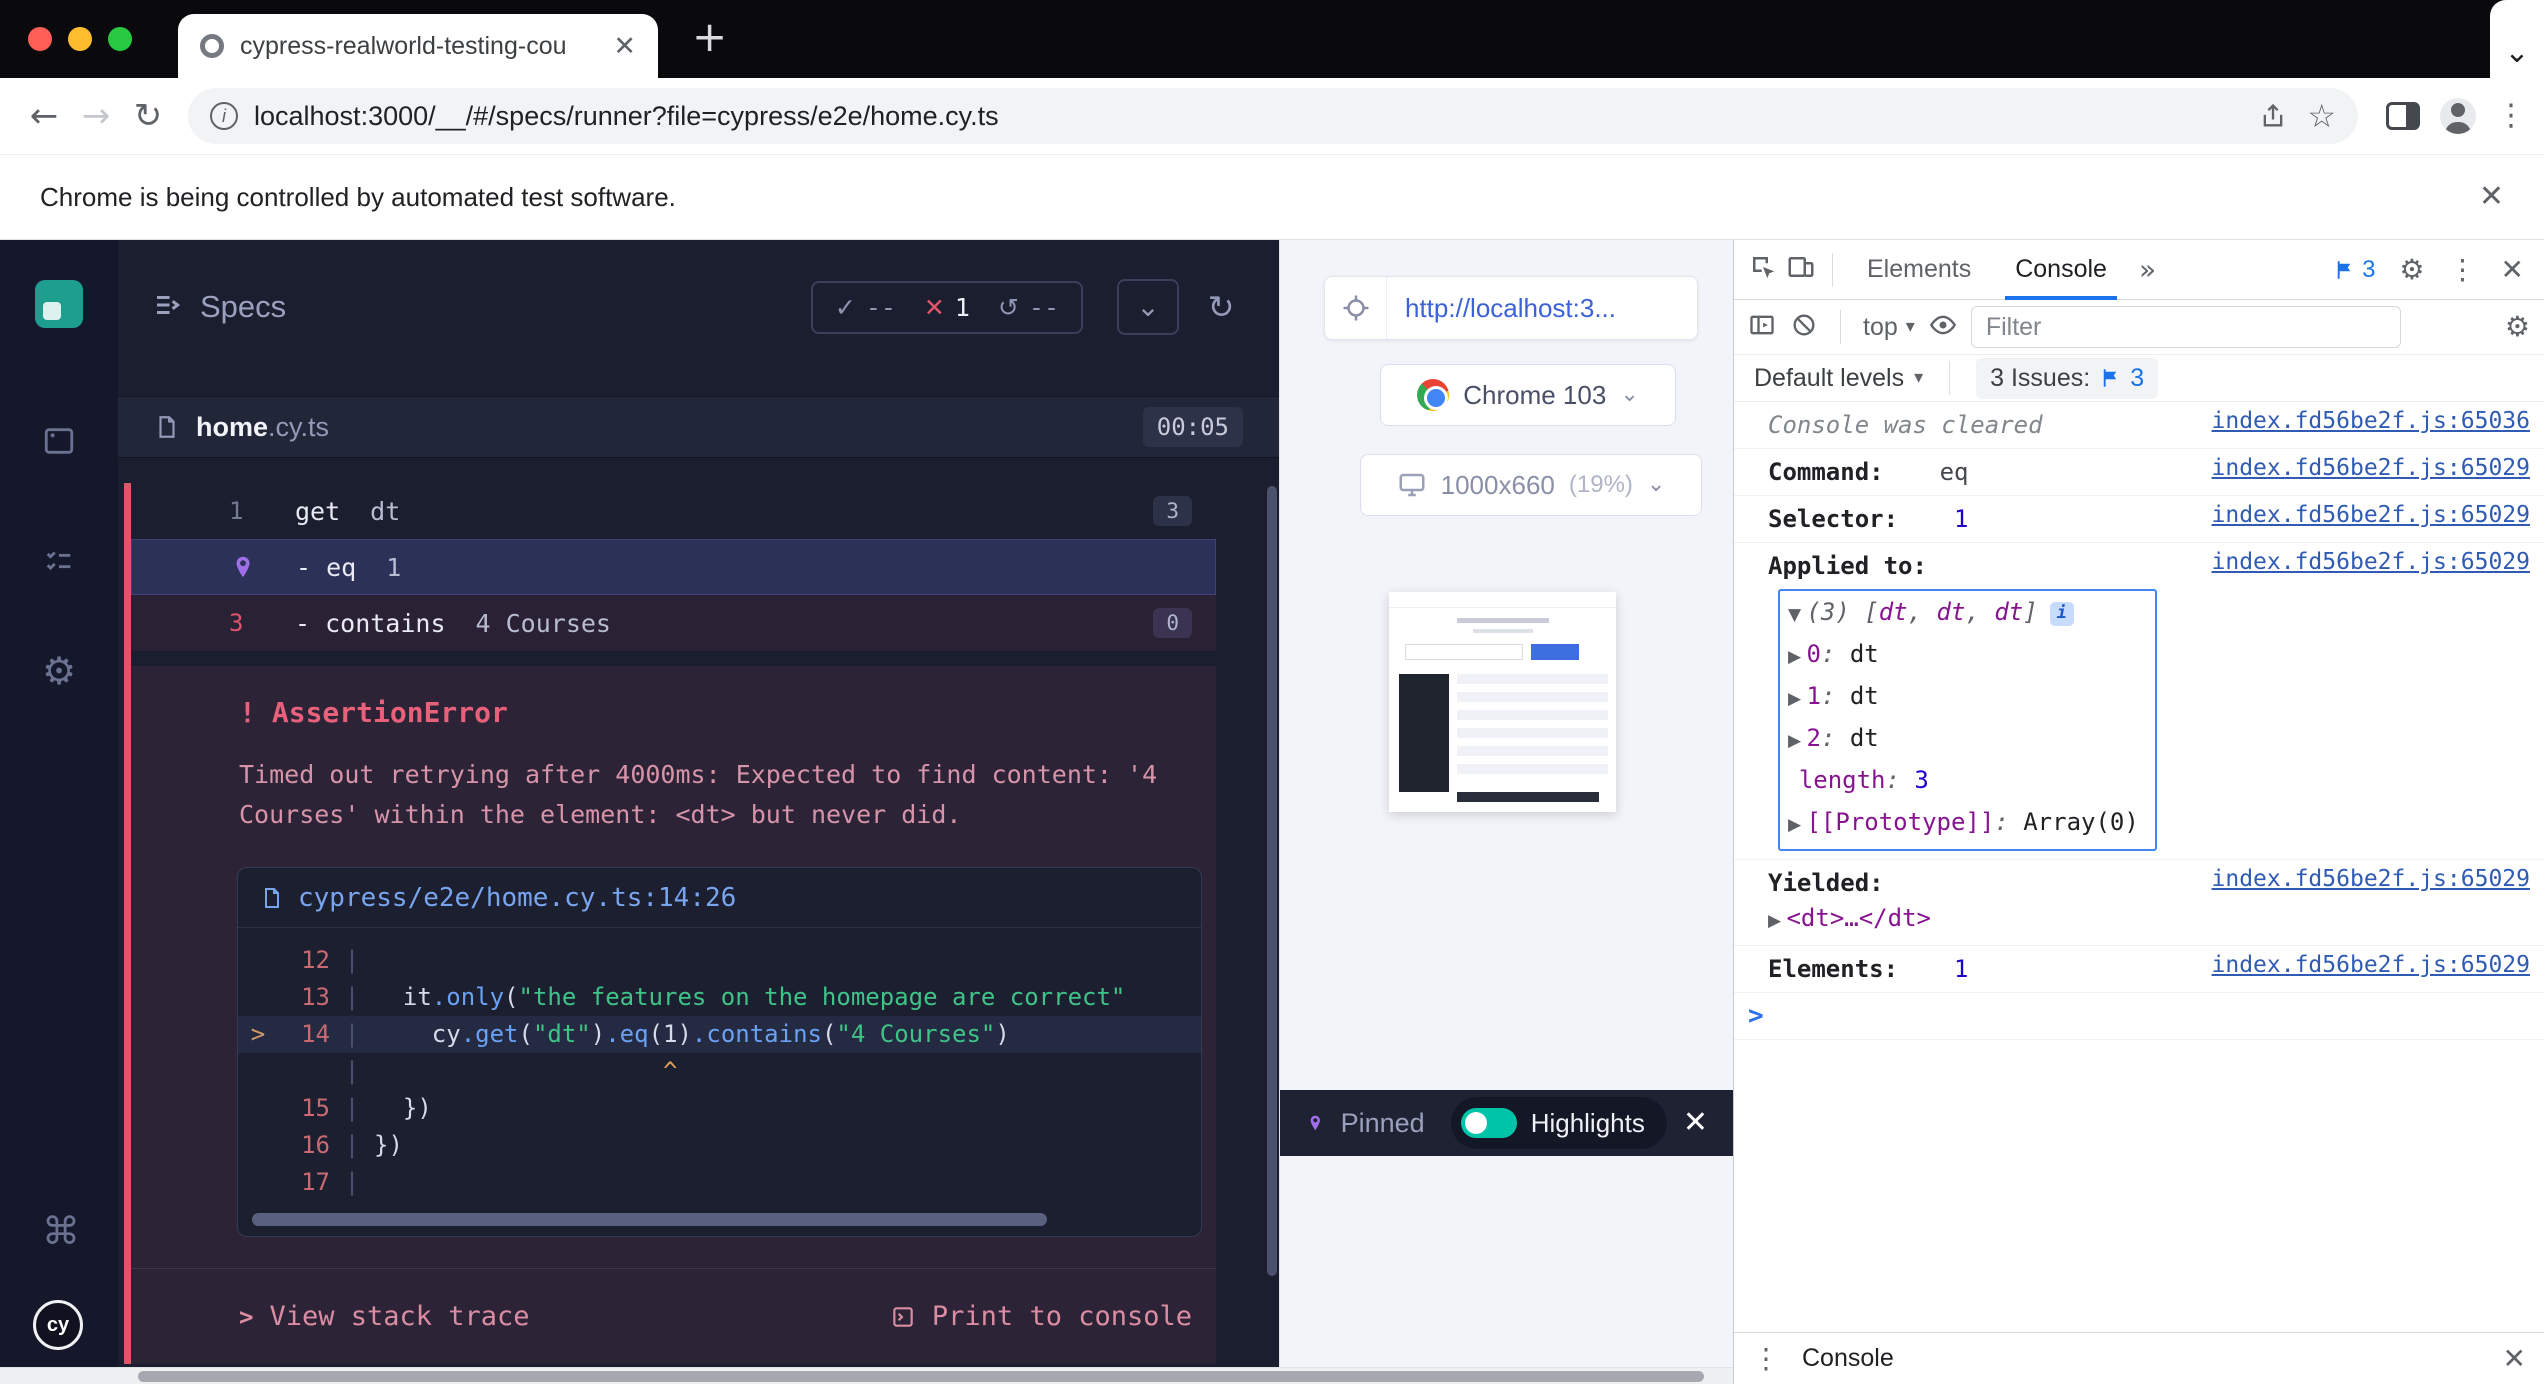  What do you see at coordinates (1766, 1358) in the screenshot?
I see `drawer-menu-icon: ⋮` at bounding box center [1766, 1358].